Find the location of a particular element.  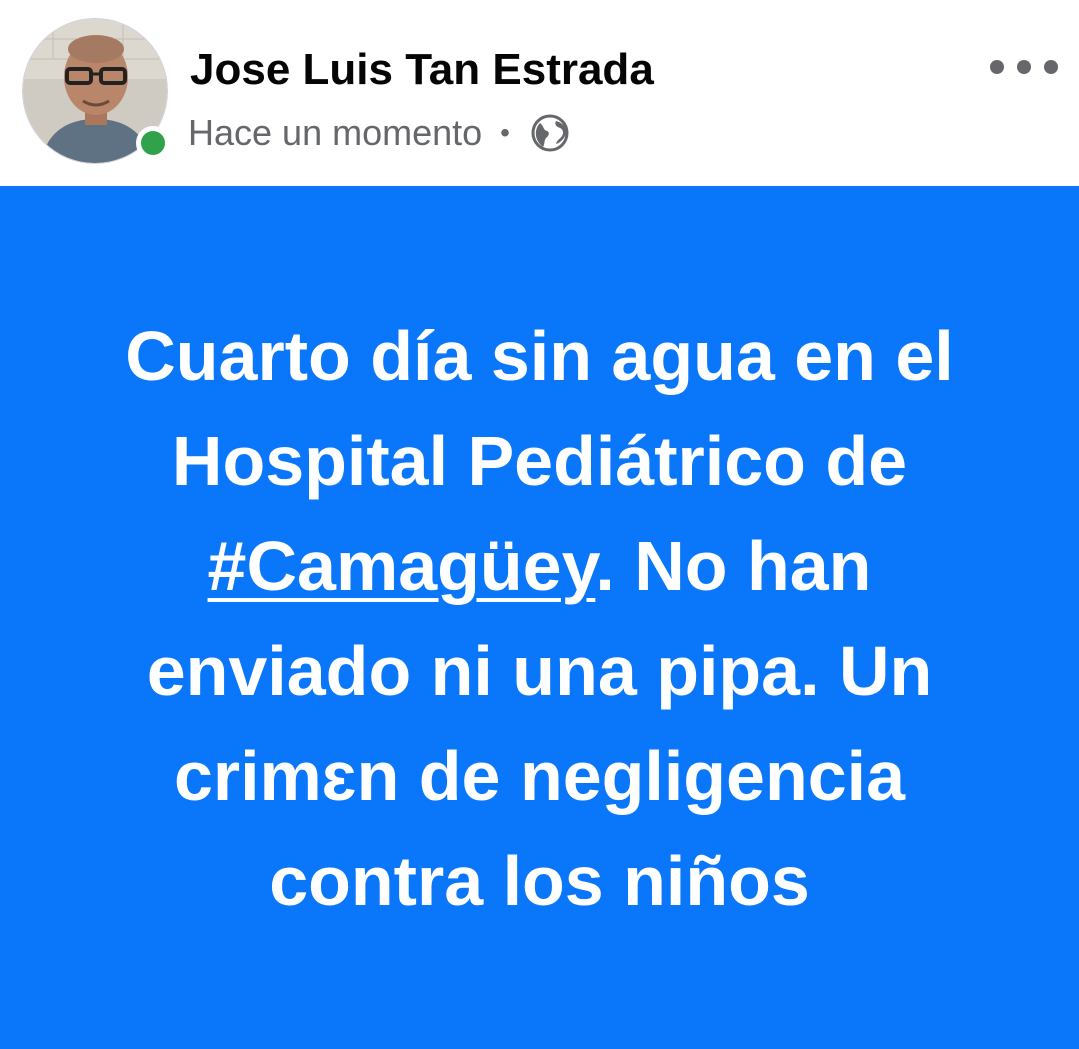

post-text-fragment: . No han is located at coordinates (733, 566).